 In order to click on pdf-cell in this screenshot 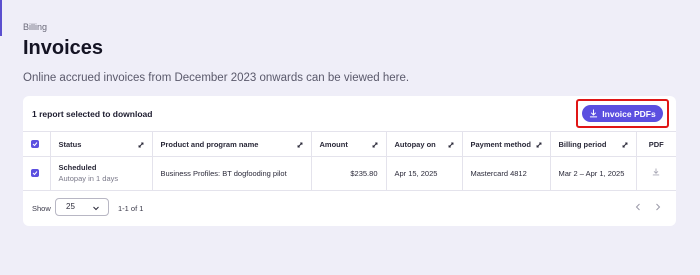, I will do `click(655, 173)`.